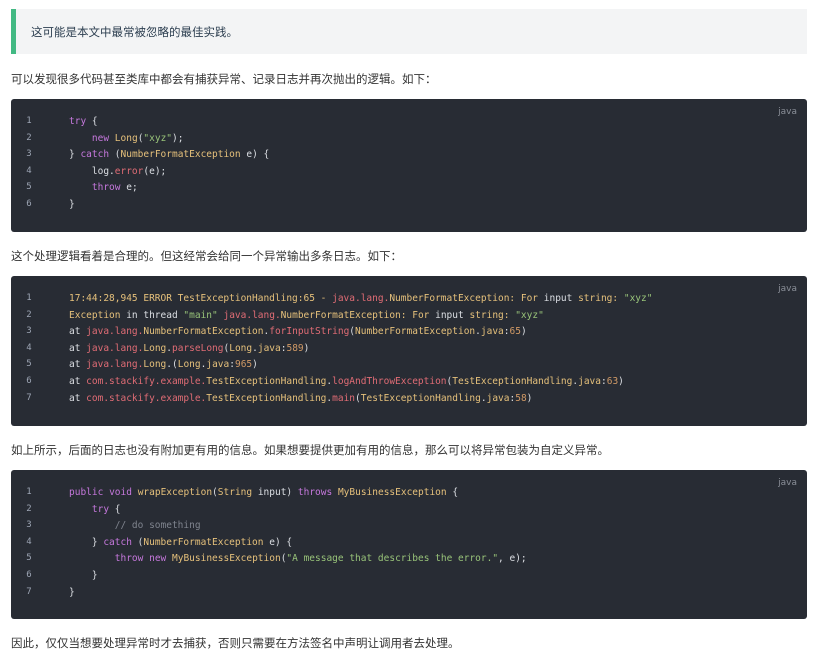 The width and height of the screenshot is (815, 659). Describe the element at coordinates (409, 31) in the screenshot. I see `best-practice-callout: 这可能是本文中最常被忽略的最佳实践。` at that location.